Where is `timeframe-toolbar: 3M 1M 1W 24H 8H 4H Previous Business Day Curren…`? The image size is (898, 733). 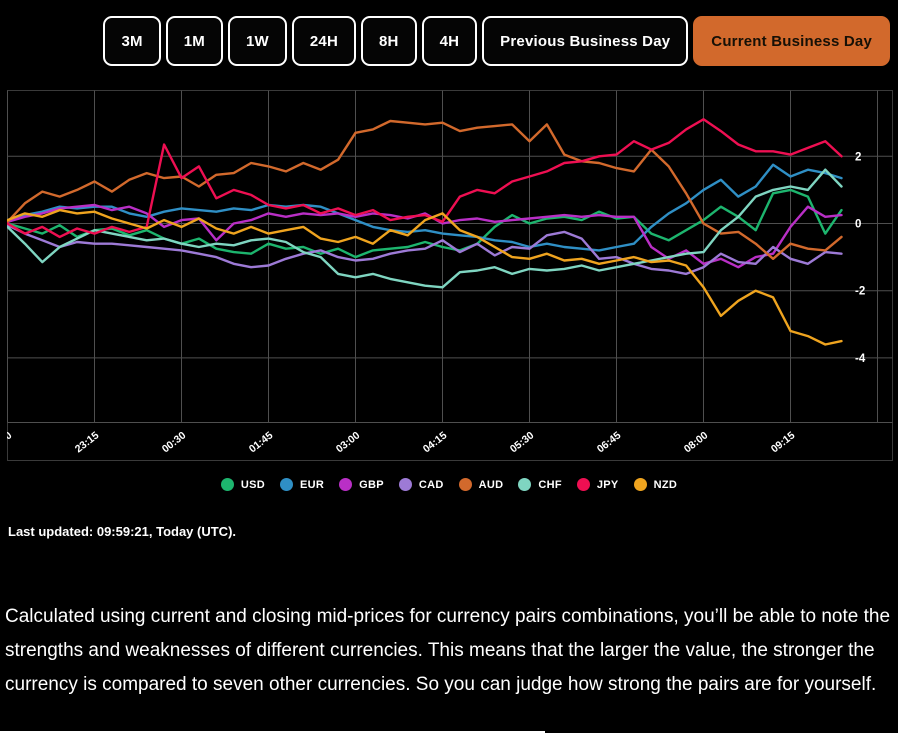 timeframe-toolbar: 3M 1M 1W 24H 8H 4H Previous Business Day Curren… is located at coordinates (496, 41).